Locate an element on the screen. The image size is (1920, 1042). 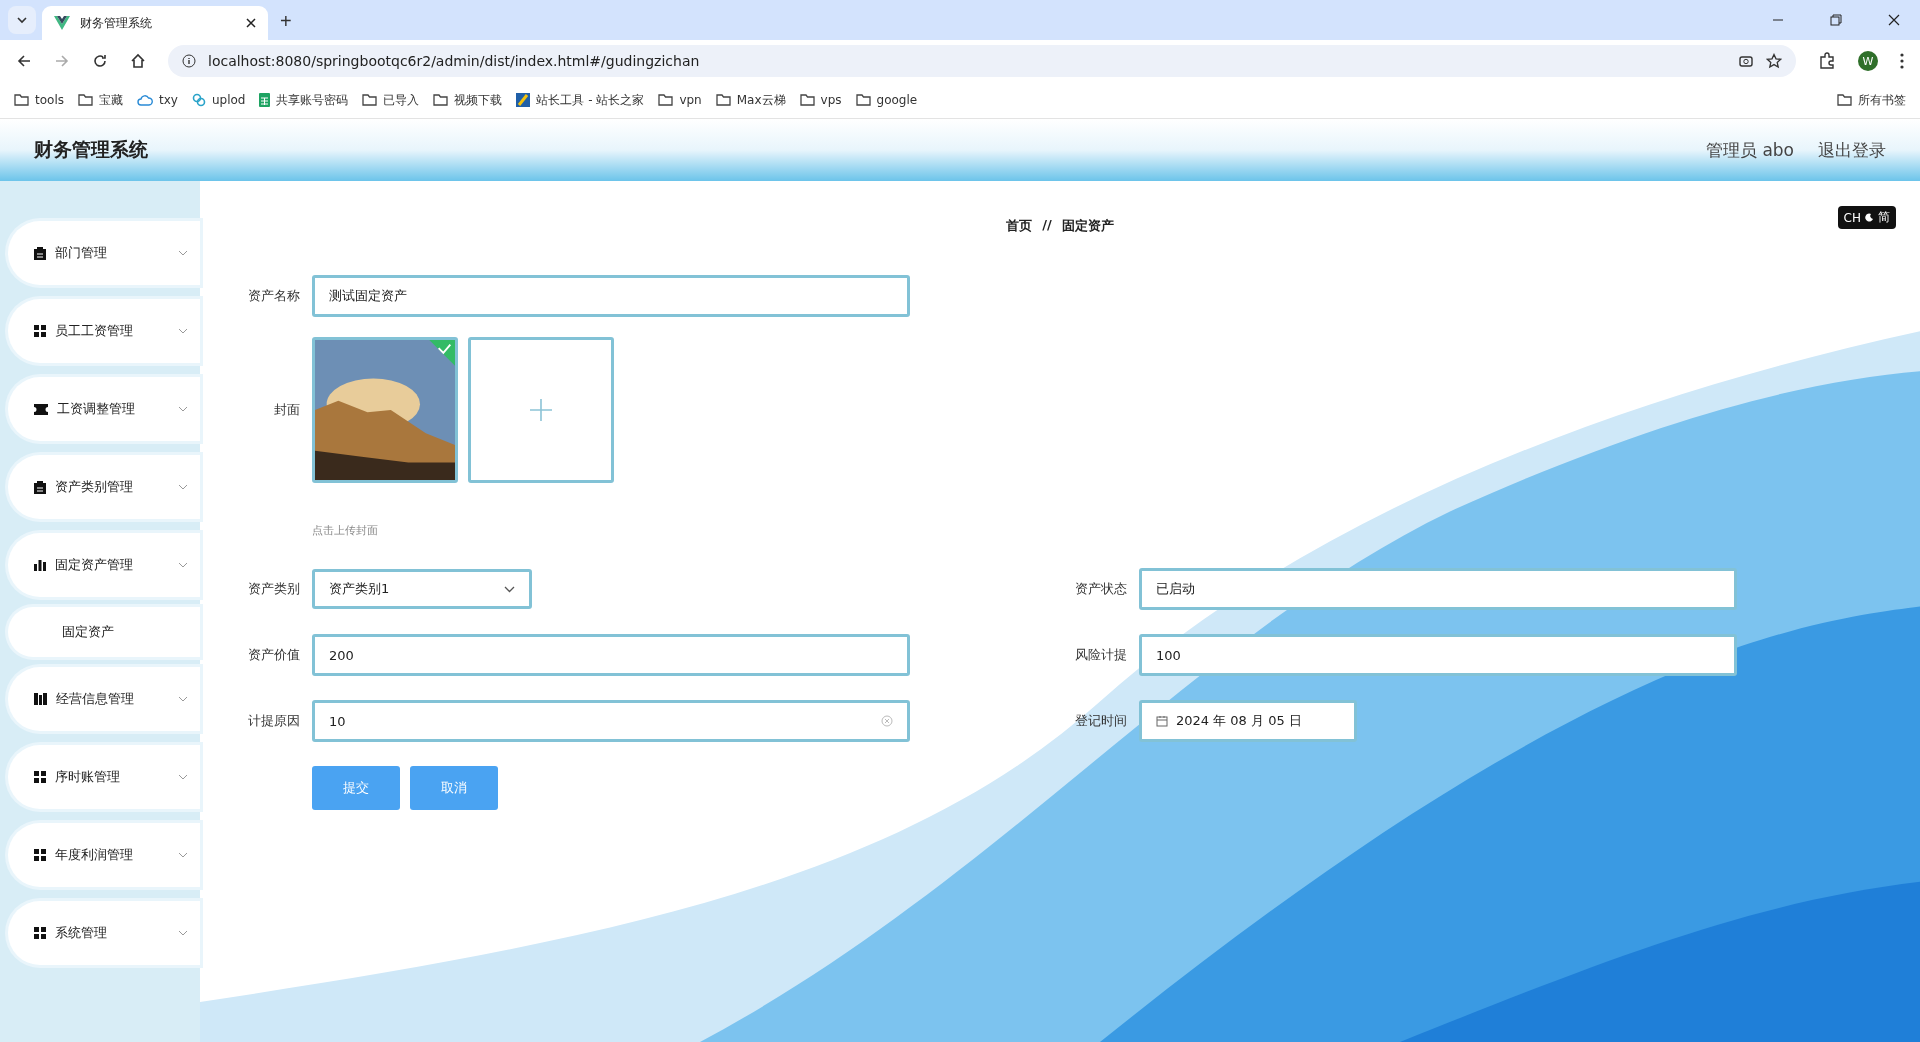
bookmark: vps is located at coordinates (820, 100).